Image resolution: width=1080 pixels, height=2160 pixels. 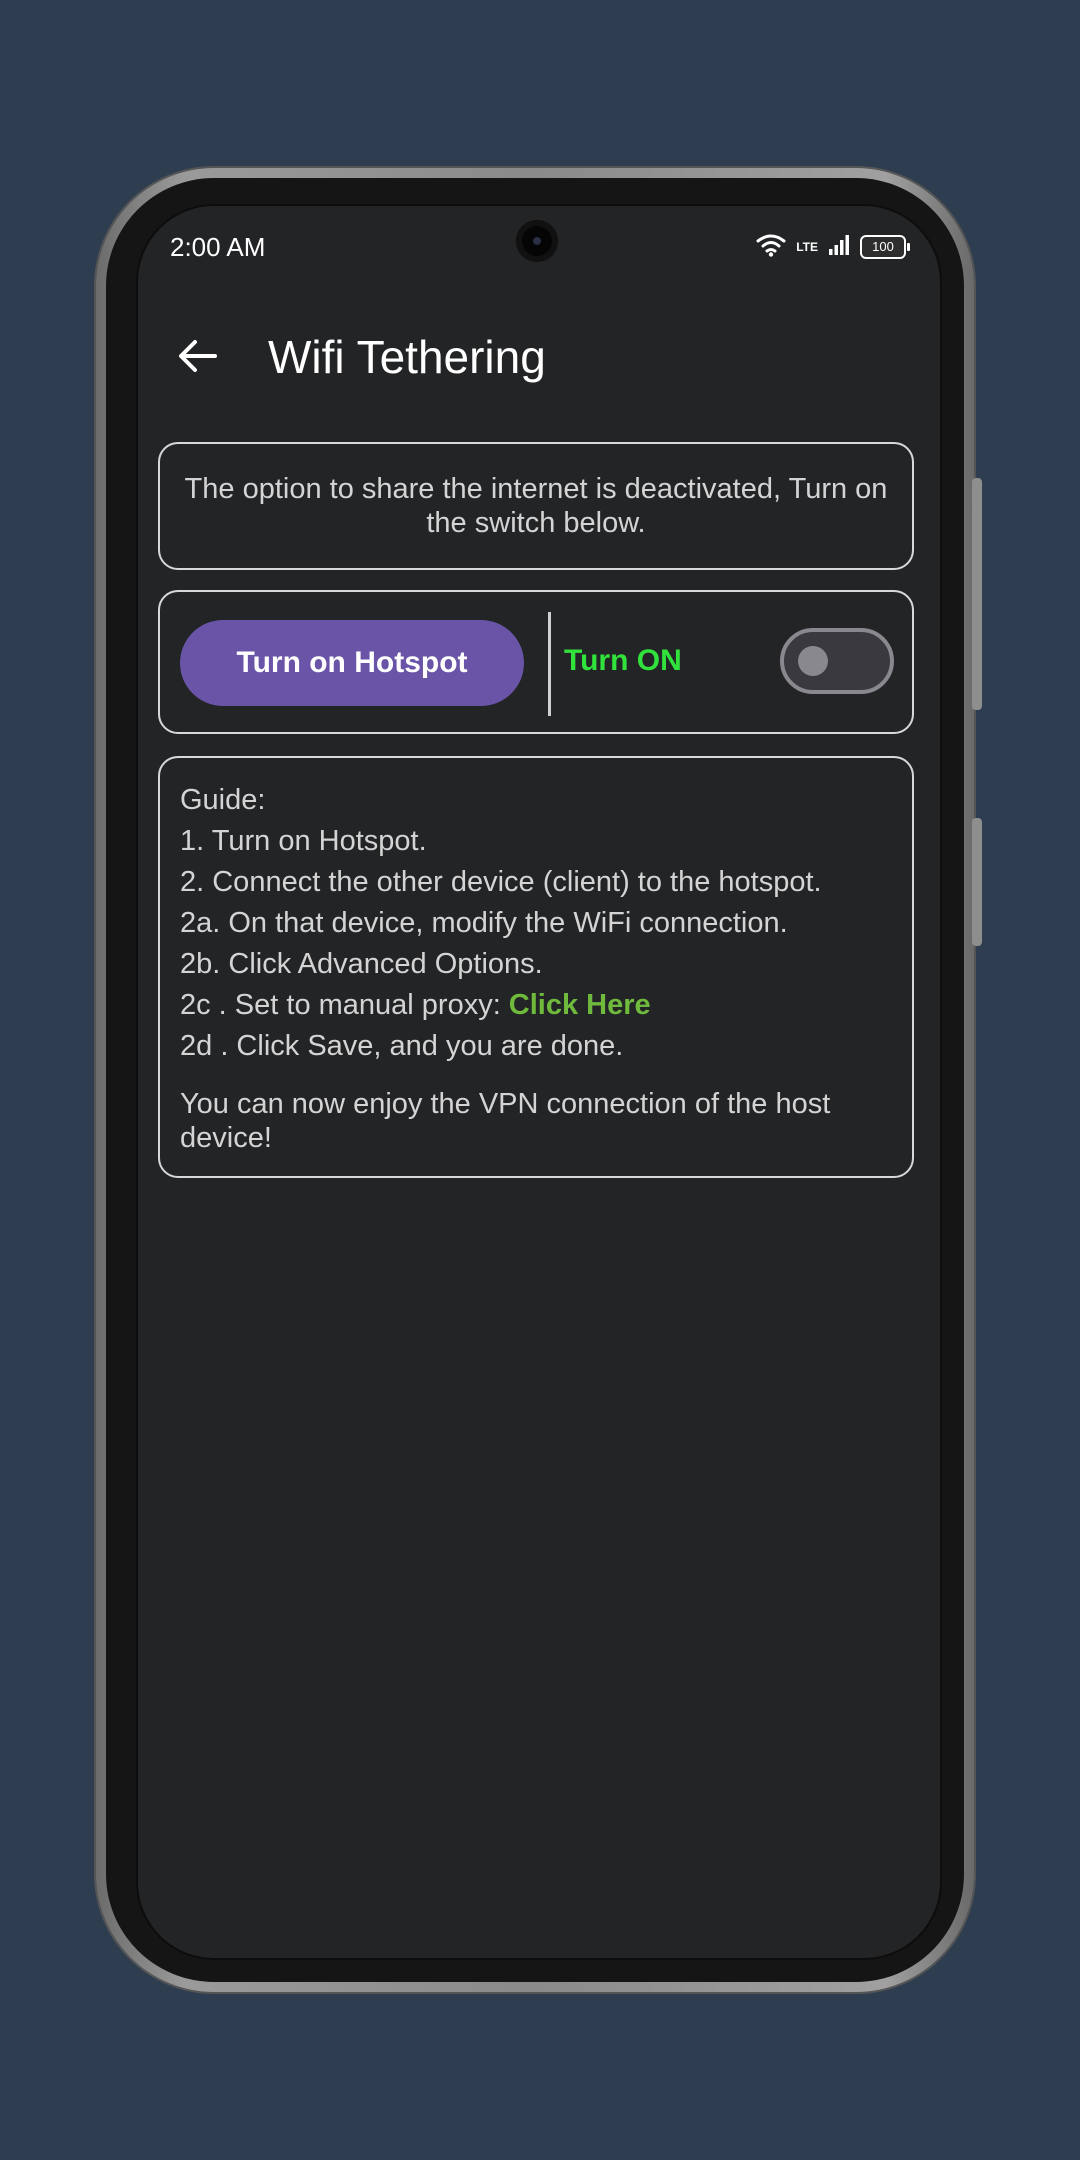 What do you see at coordinates (218, 247) in the screenshot?
I see `status-time: 2:00 AM` at bounding box center [218, 247].